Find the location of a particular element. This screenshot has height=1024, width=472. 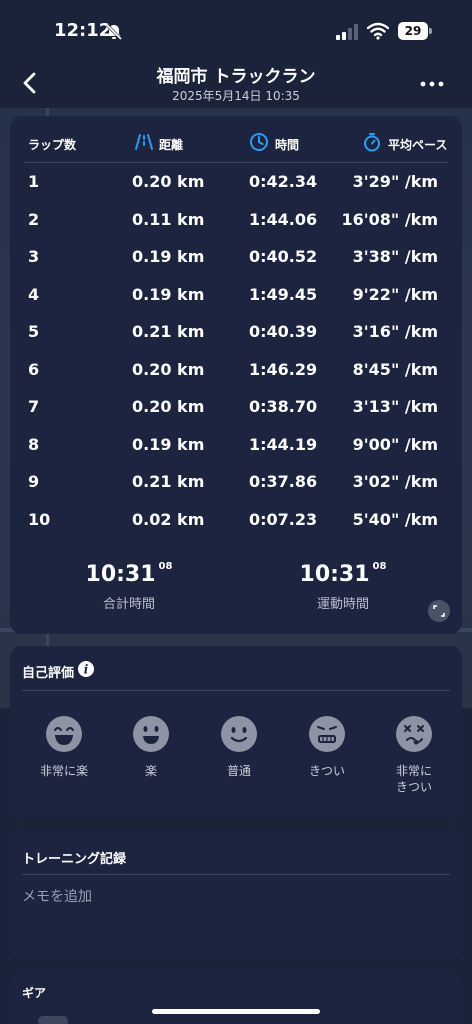

easy-face-icon is located at coordinates (151, 734).